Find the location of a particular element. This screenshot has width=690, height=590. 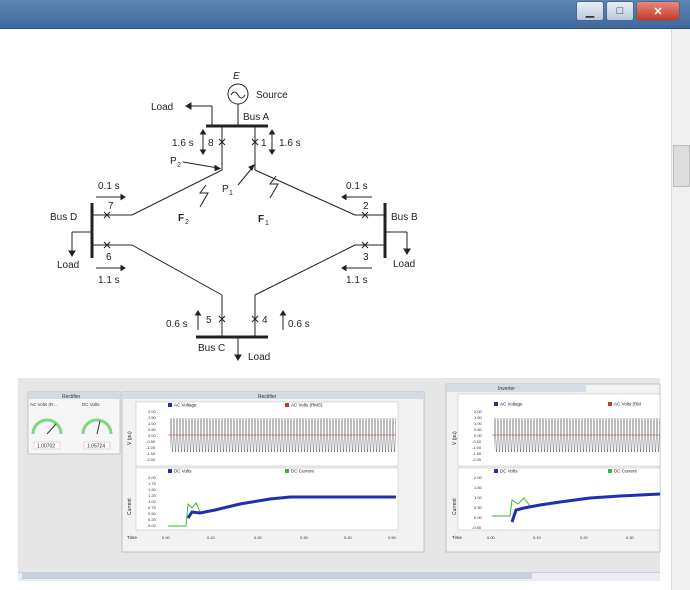

horizontal-scrollbar-thumb is located at coordinates (277, 576).